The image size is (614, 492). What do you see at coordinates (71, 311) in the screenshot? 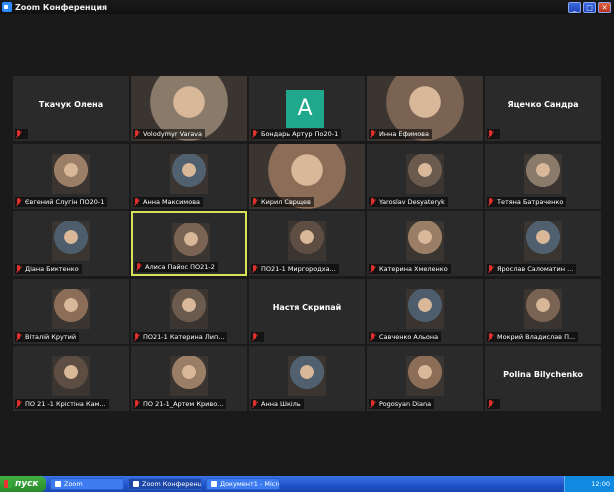
I see `participant-tile: Віталій Крутий` at bounding box center [71, 311].